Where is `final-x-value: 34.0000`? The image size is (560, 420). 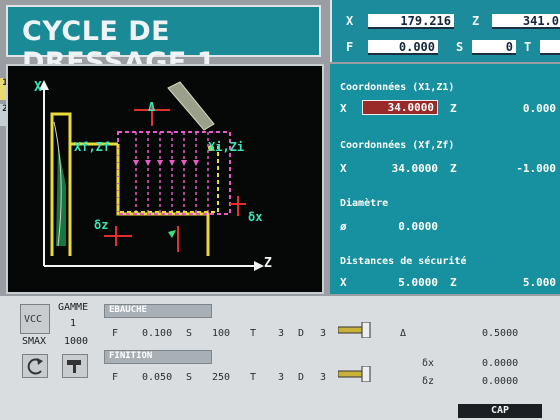 final-x-value: 34.0000 is located at coordinates (400, 168).